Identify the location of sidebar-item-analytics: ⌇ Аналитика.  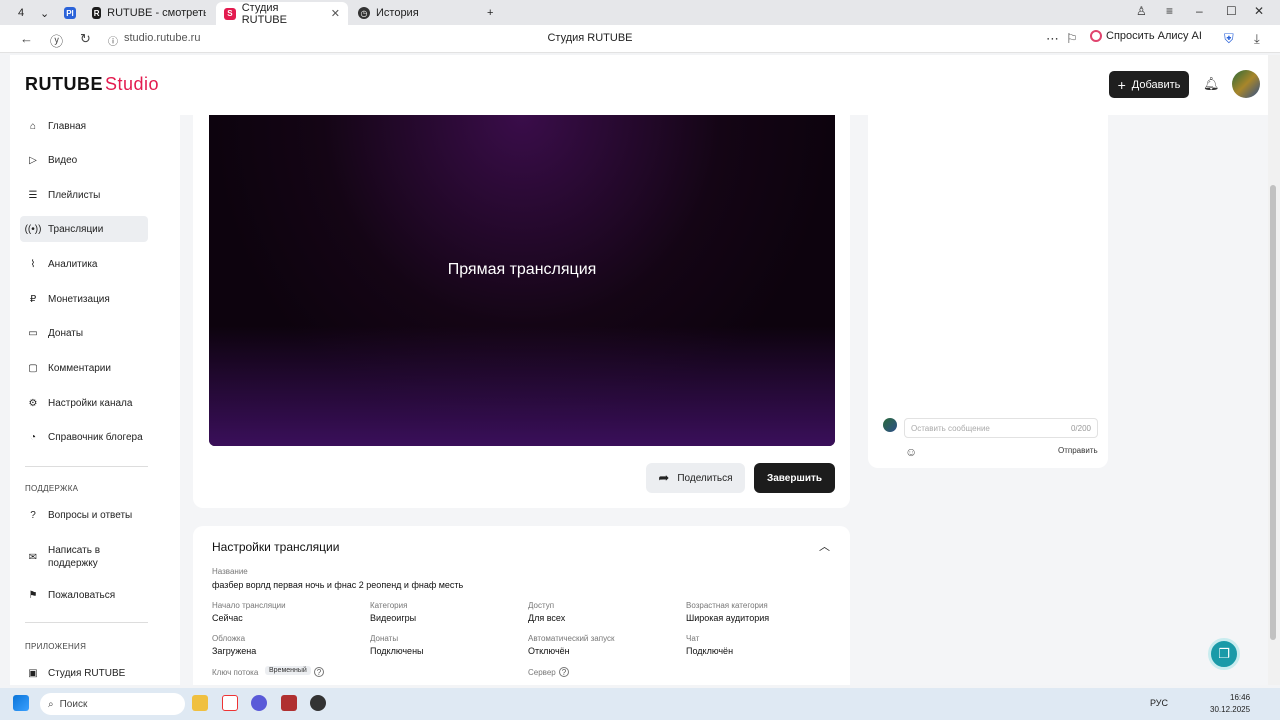
(84, 264).